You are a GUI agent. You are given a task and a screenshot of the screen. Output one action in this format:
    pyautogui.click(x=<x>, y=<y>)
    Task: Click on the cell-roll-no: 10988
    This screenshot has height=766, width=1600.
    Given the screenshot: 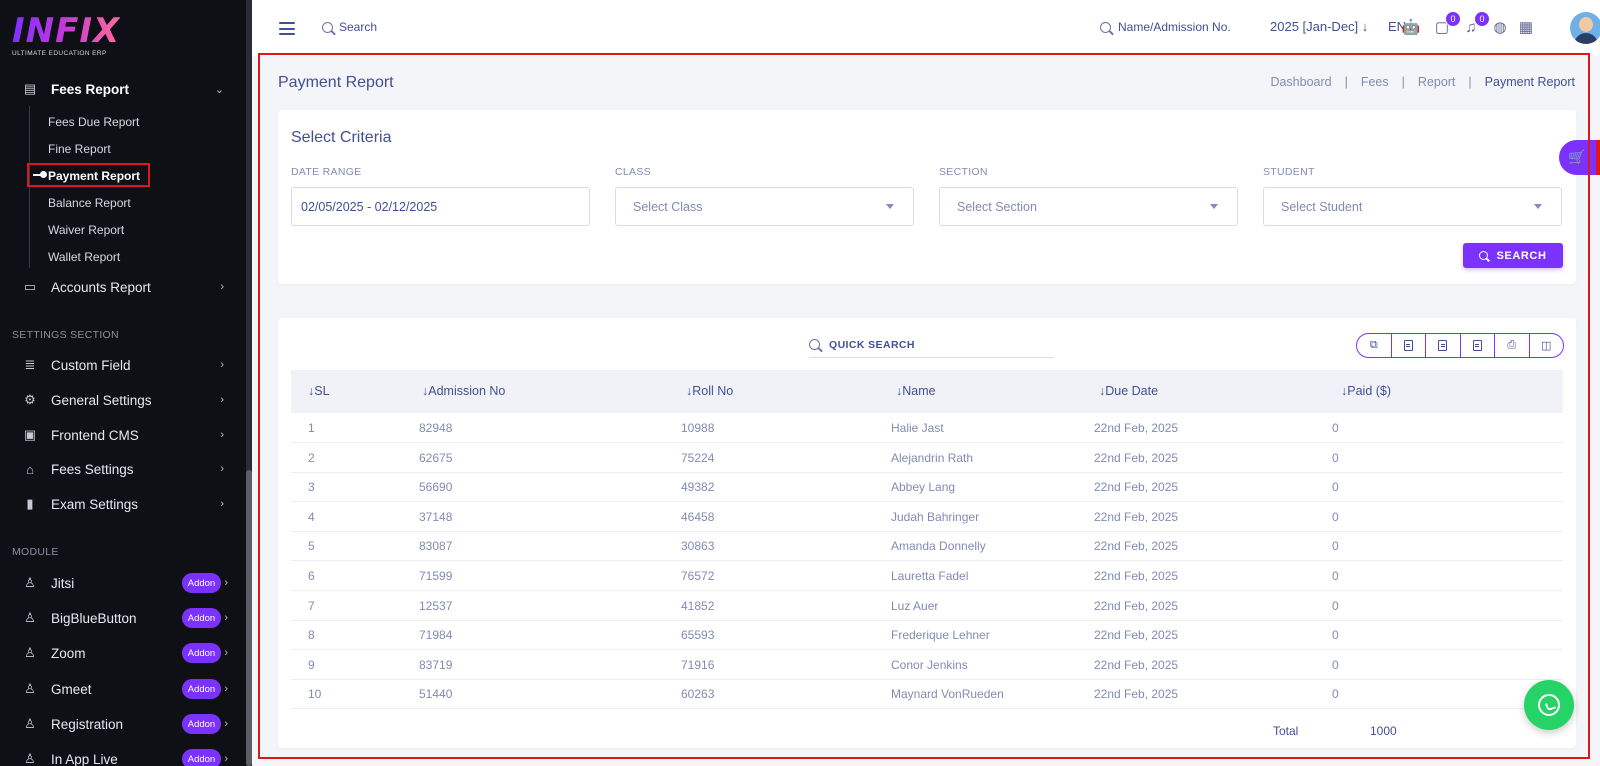 What is the action you would take?
    pyautogui.click(x=698, y=428)
    